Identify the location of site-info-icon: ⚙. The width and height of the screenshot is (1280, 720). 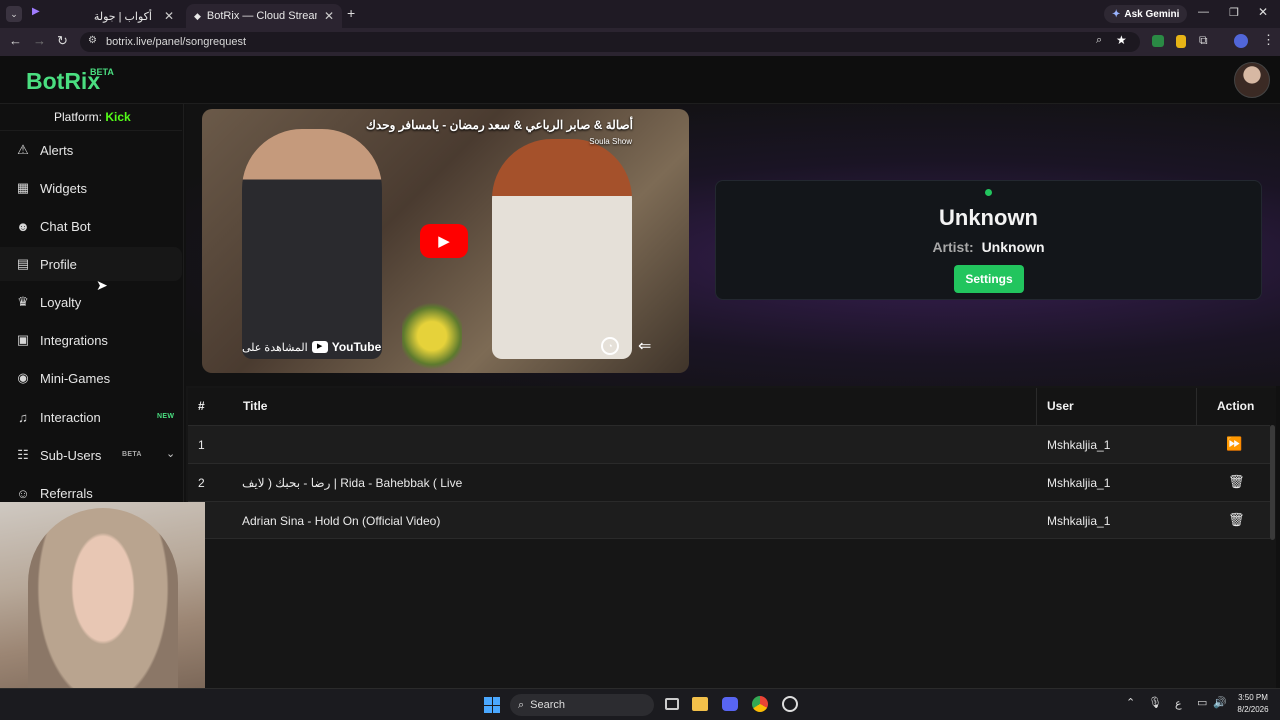
(92, 40).